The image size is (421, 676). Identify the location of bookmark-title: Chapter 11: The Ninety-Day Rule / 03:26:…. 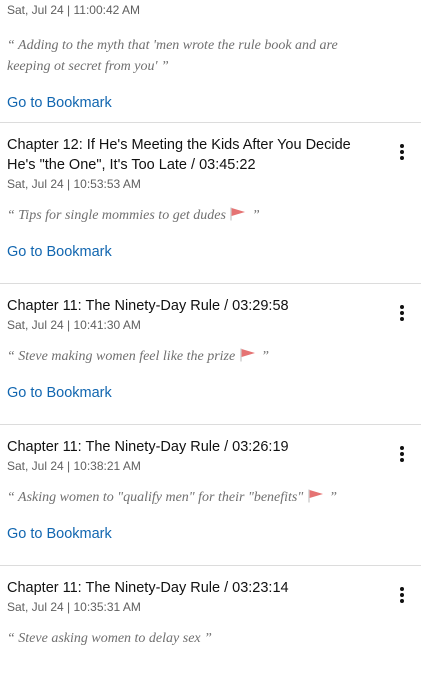
(148, 447).